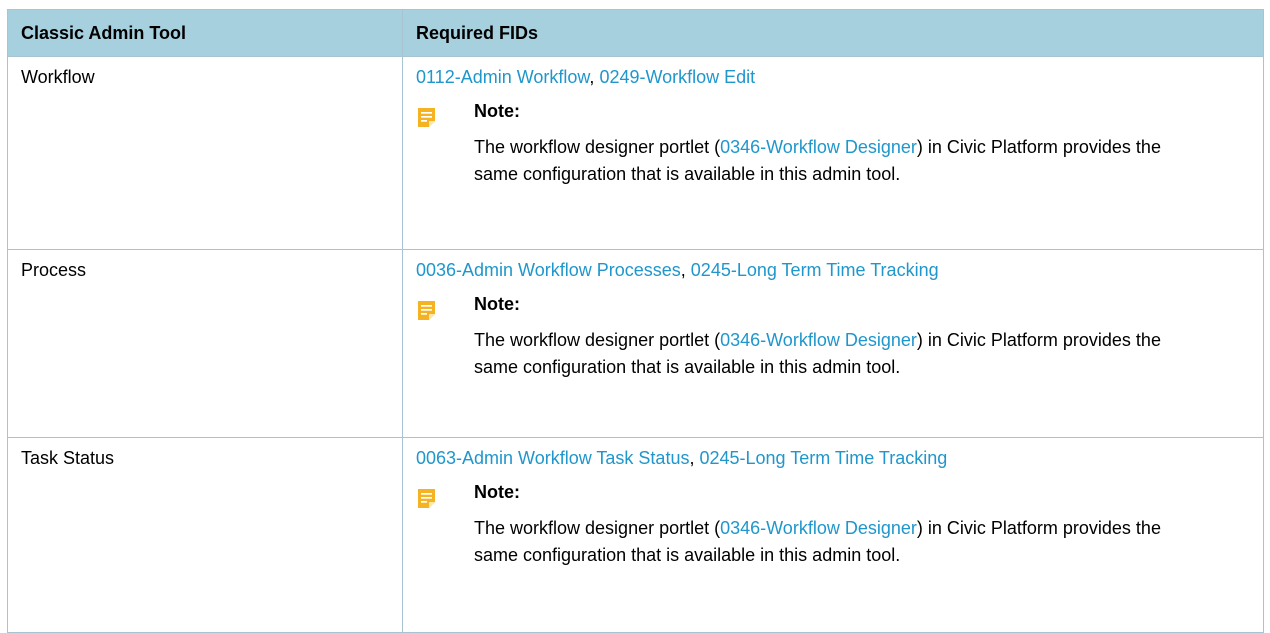 The height and width of the screenshot is (633, 1270). What do you see at coordinates (205, 33) in the screenshot?
I see `header-classic-admin-tool: Classic Admin Tool` at bounding box center [205, 33].